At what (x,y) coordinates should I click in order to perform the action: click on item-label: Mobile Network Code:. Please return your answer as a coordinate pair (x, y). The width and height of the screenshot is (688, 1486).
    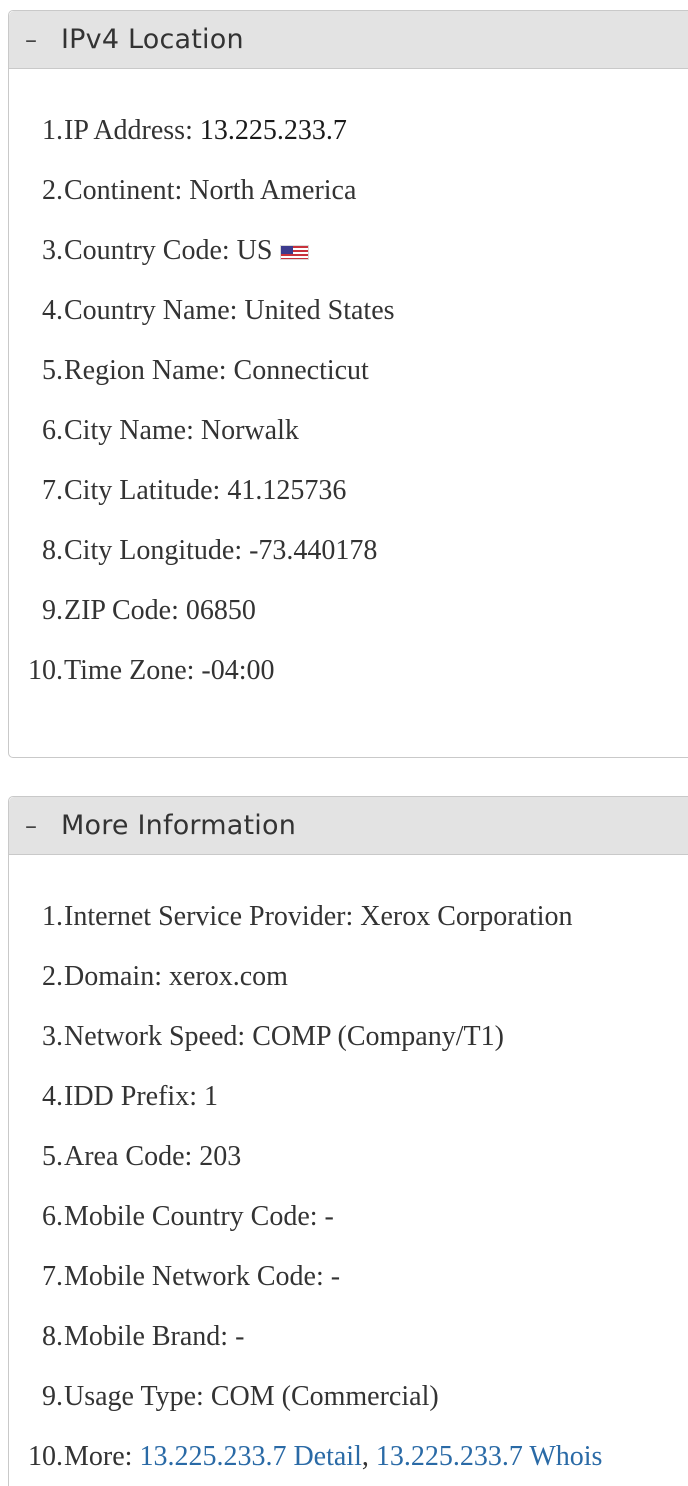
    Looking at the image, I should click on (194, 1276).